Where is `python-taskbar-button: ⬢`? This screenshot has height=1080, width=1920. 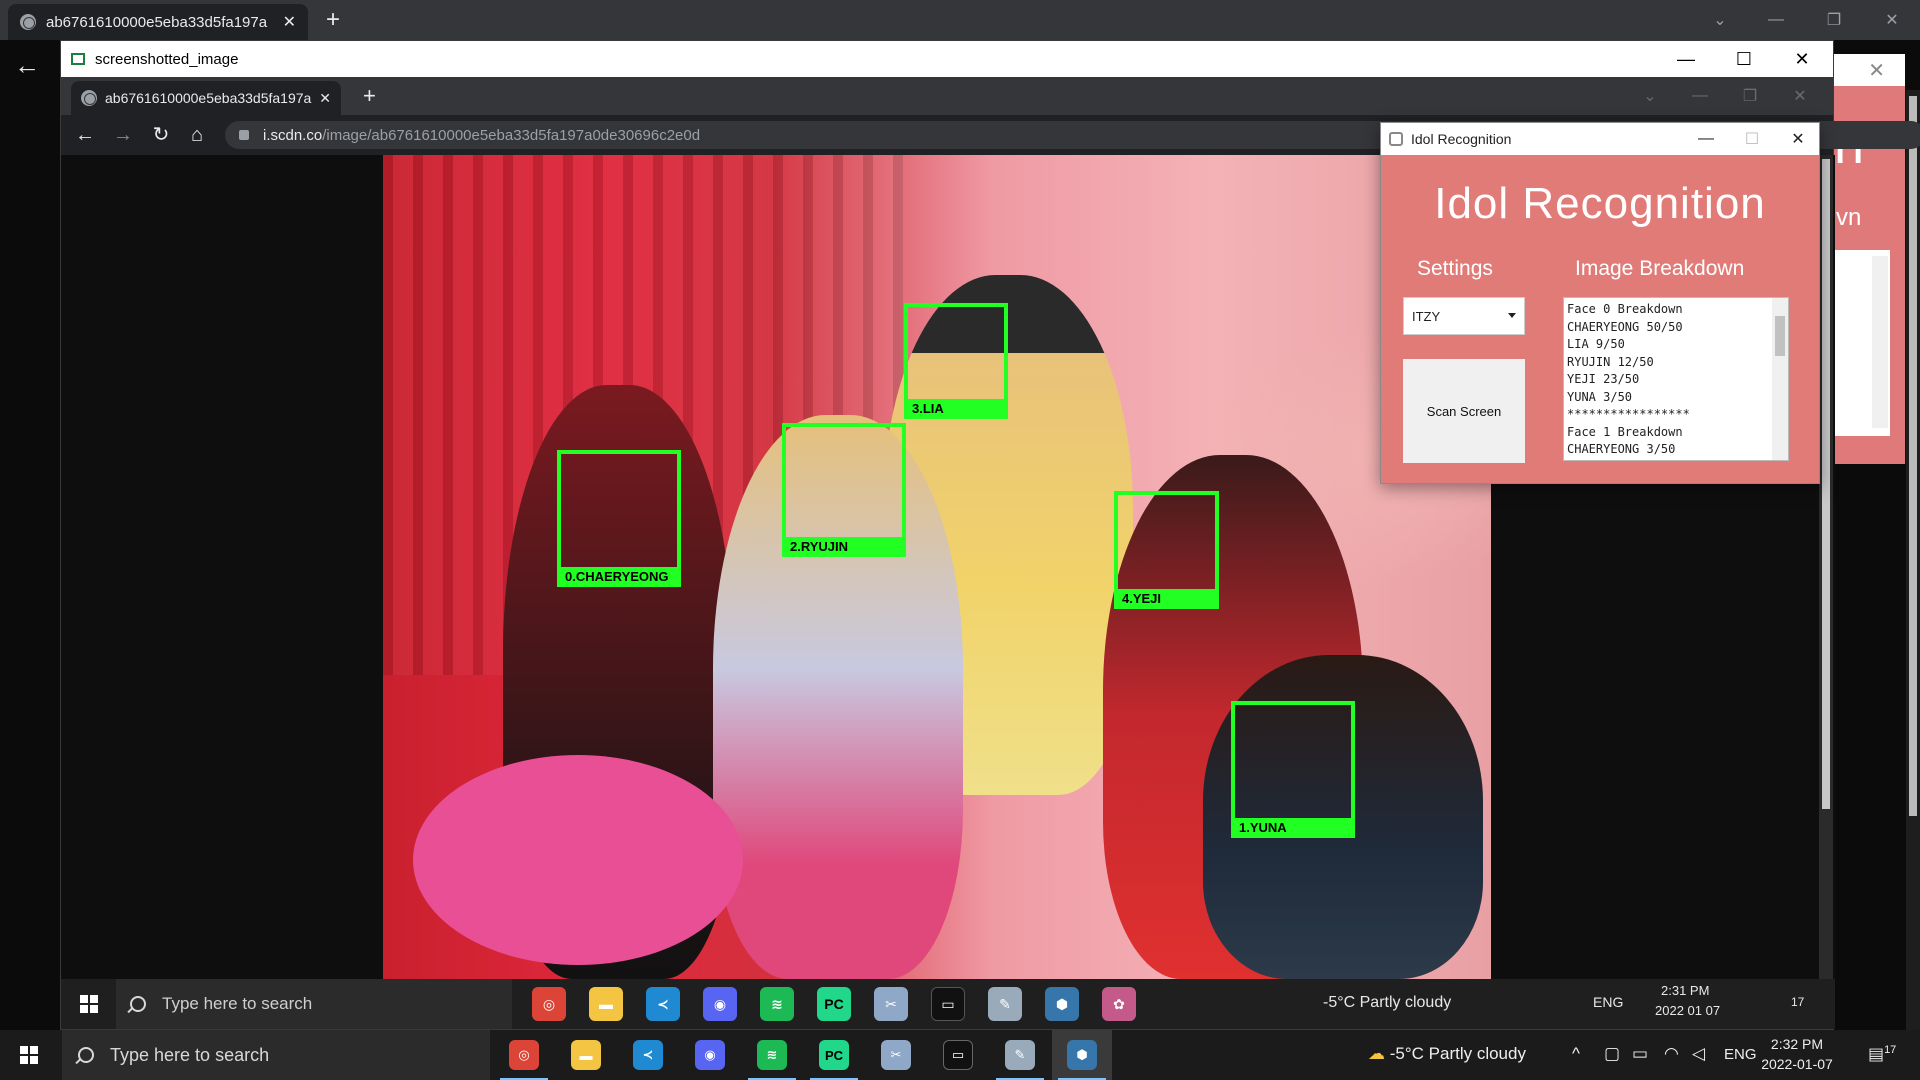
python-taskbar-button: ⬢ is located at coordinates (1082, 1055).